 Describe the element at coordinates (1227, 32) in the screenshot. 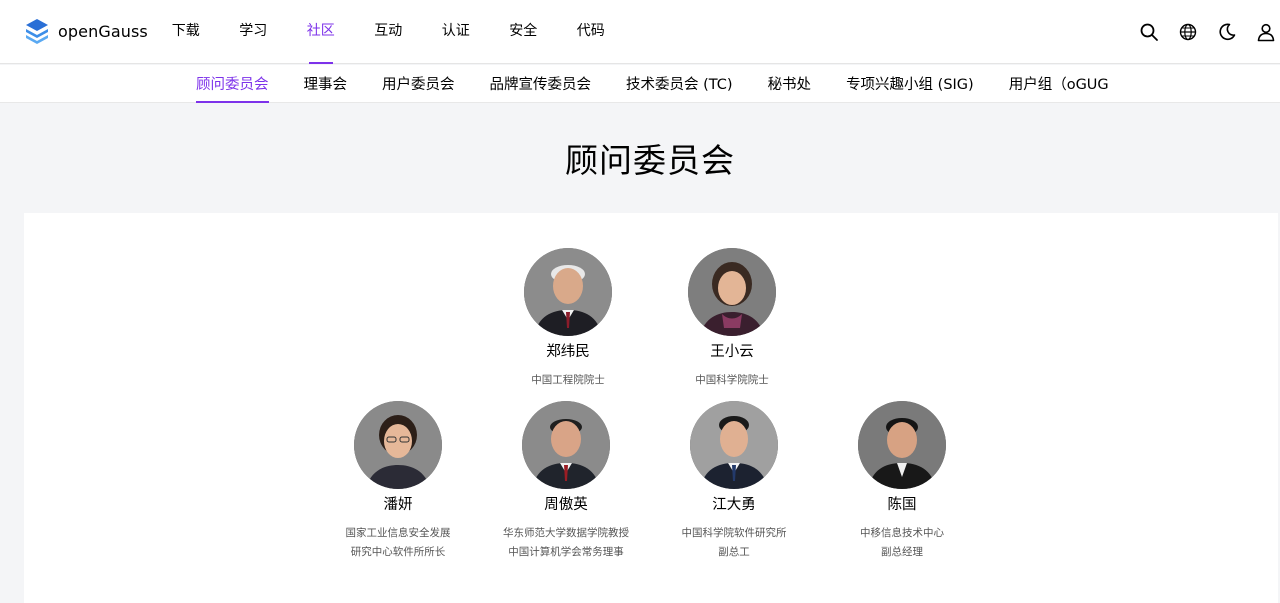

I see `theme-moon-icon` at that location.